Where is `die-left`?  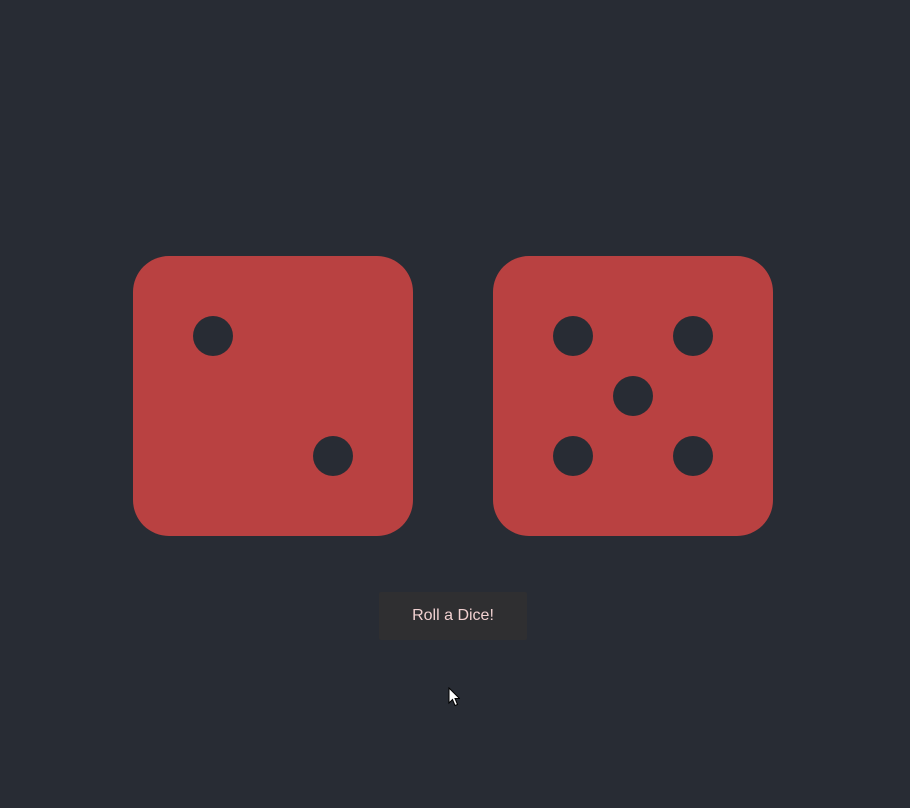 die-left is located at coordinates (273, 396).